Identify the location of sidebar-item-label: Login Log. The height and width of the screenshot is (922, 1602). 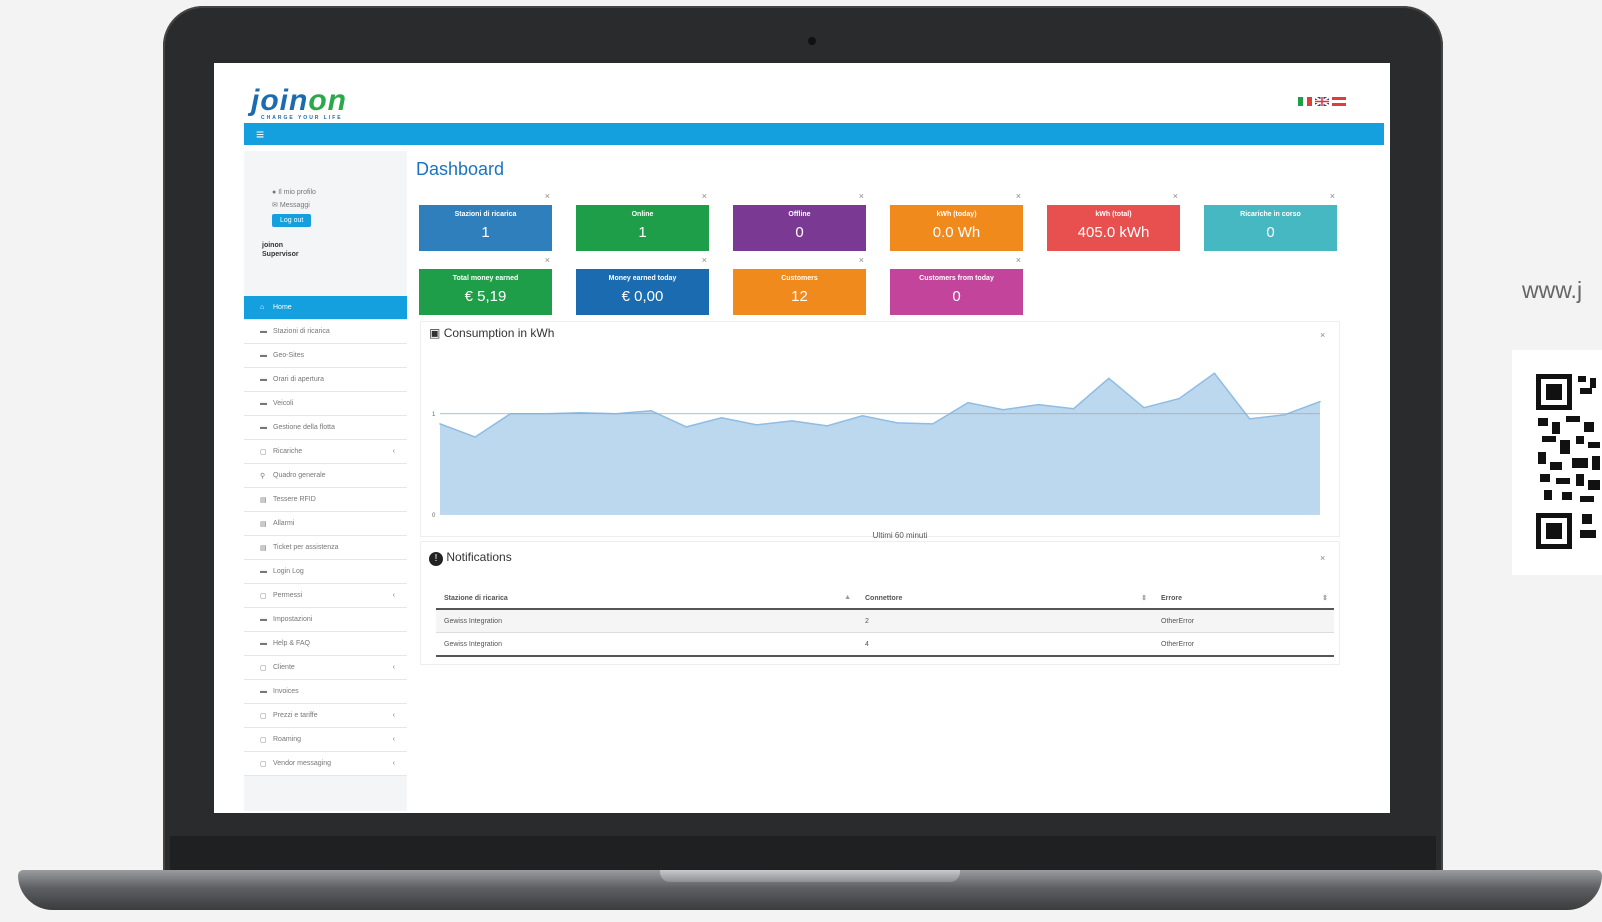
(288, 571).